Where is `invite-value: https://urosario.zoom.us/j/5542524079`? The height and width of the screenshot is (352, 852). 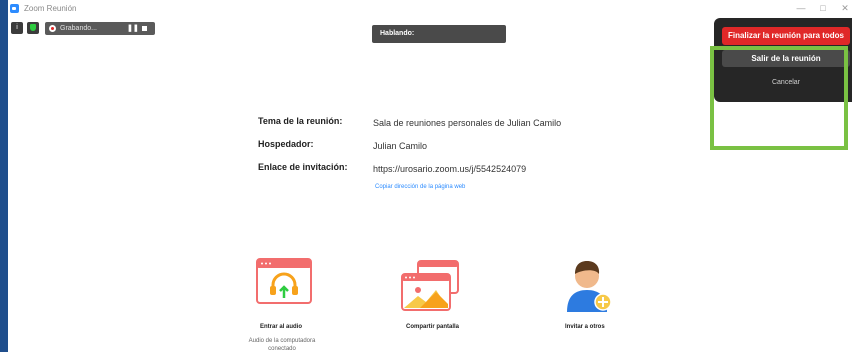
invite-value: https://urosario.zoom.us/j/5542524079 is located at coordinates (450, 169).